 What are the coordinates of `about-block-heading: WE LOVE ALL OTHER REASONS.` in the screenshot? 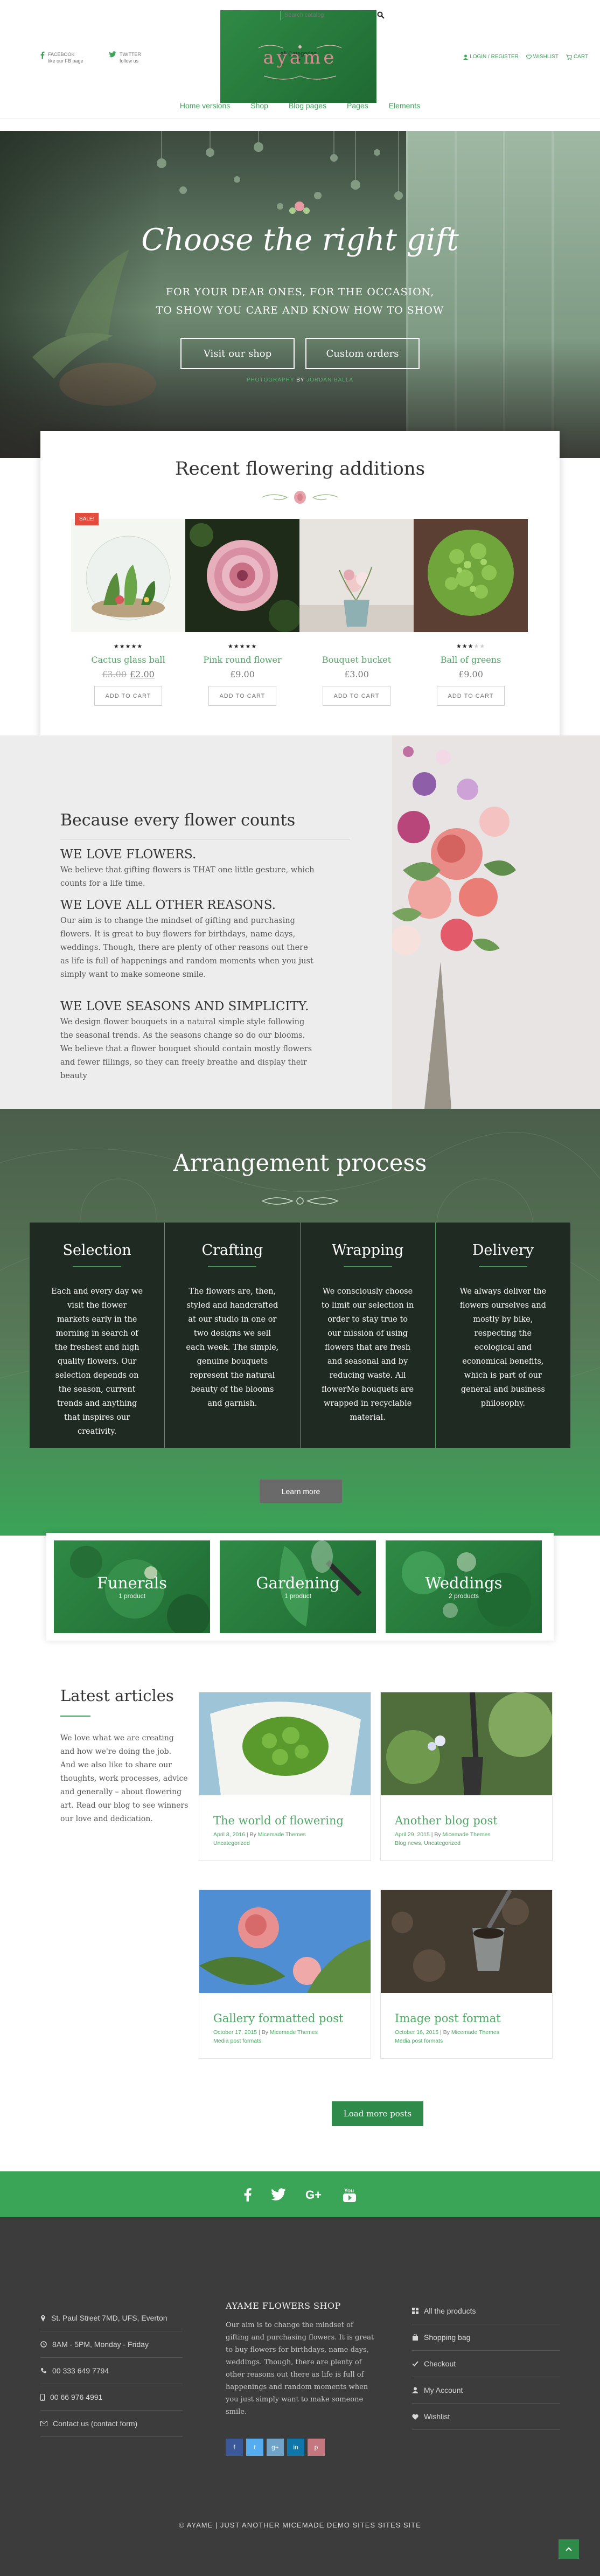 It's located at (168, 905).